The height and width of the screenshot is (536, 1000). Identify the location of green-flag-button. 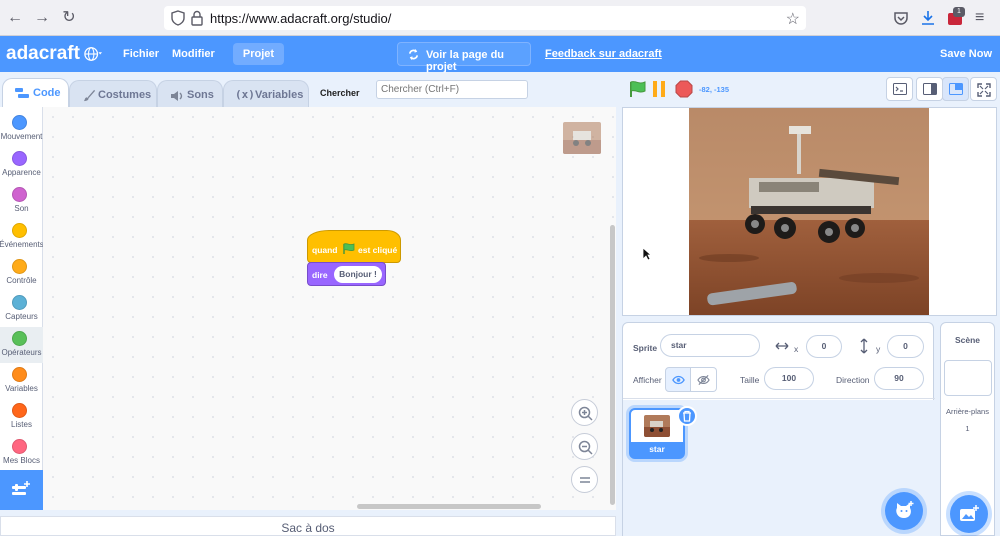
(637, 89).